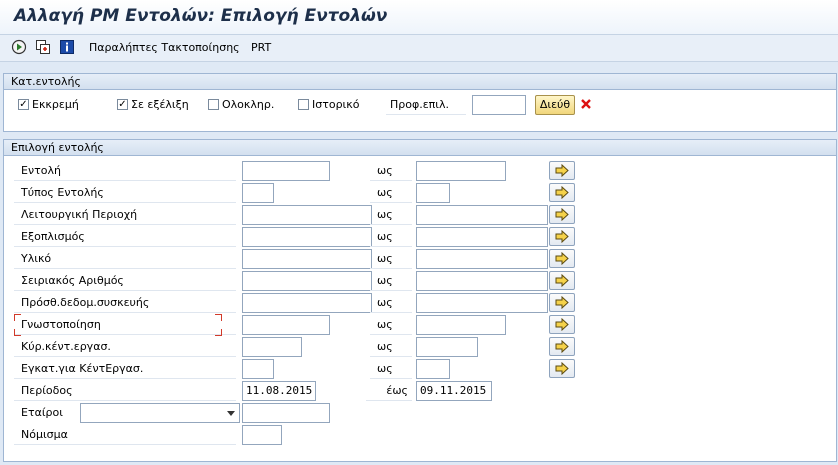 This screenshot has width=838, height=465. Describe the element at coordinates (160, 413) in the screenshot. I see `partner-role-select` at that location.